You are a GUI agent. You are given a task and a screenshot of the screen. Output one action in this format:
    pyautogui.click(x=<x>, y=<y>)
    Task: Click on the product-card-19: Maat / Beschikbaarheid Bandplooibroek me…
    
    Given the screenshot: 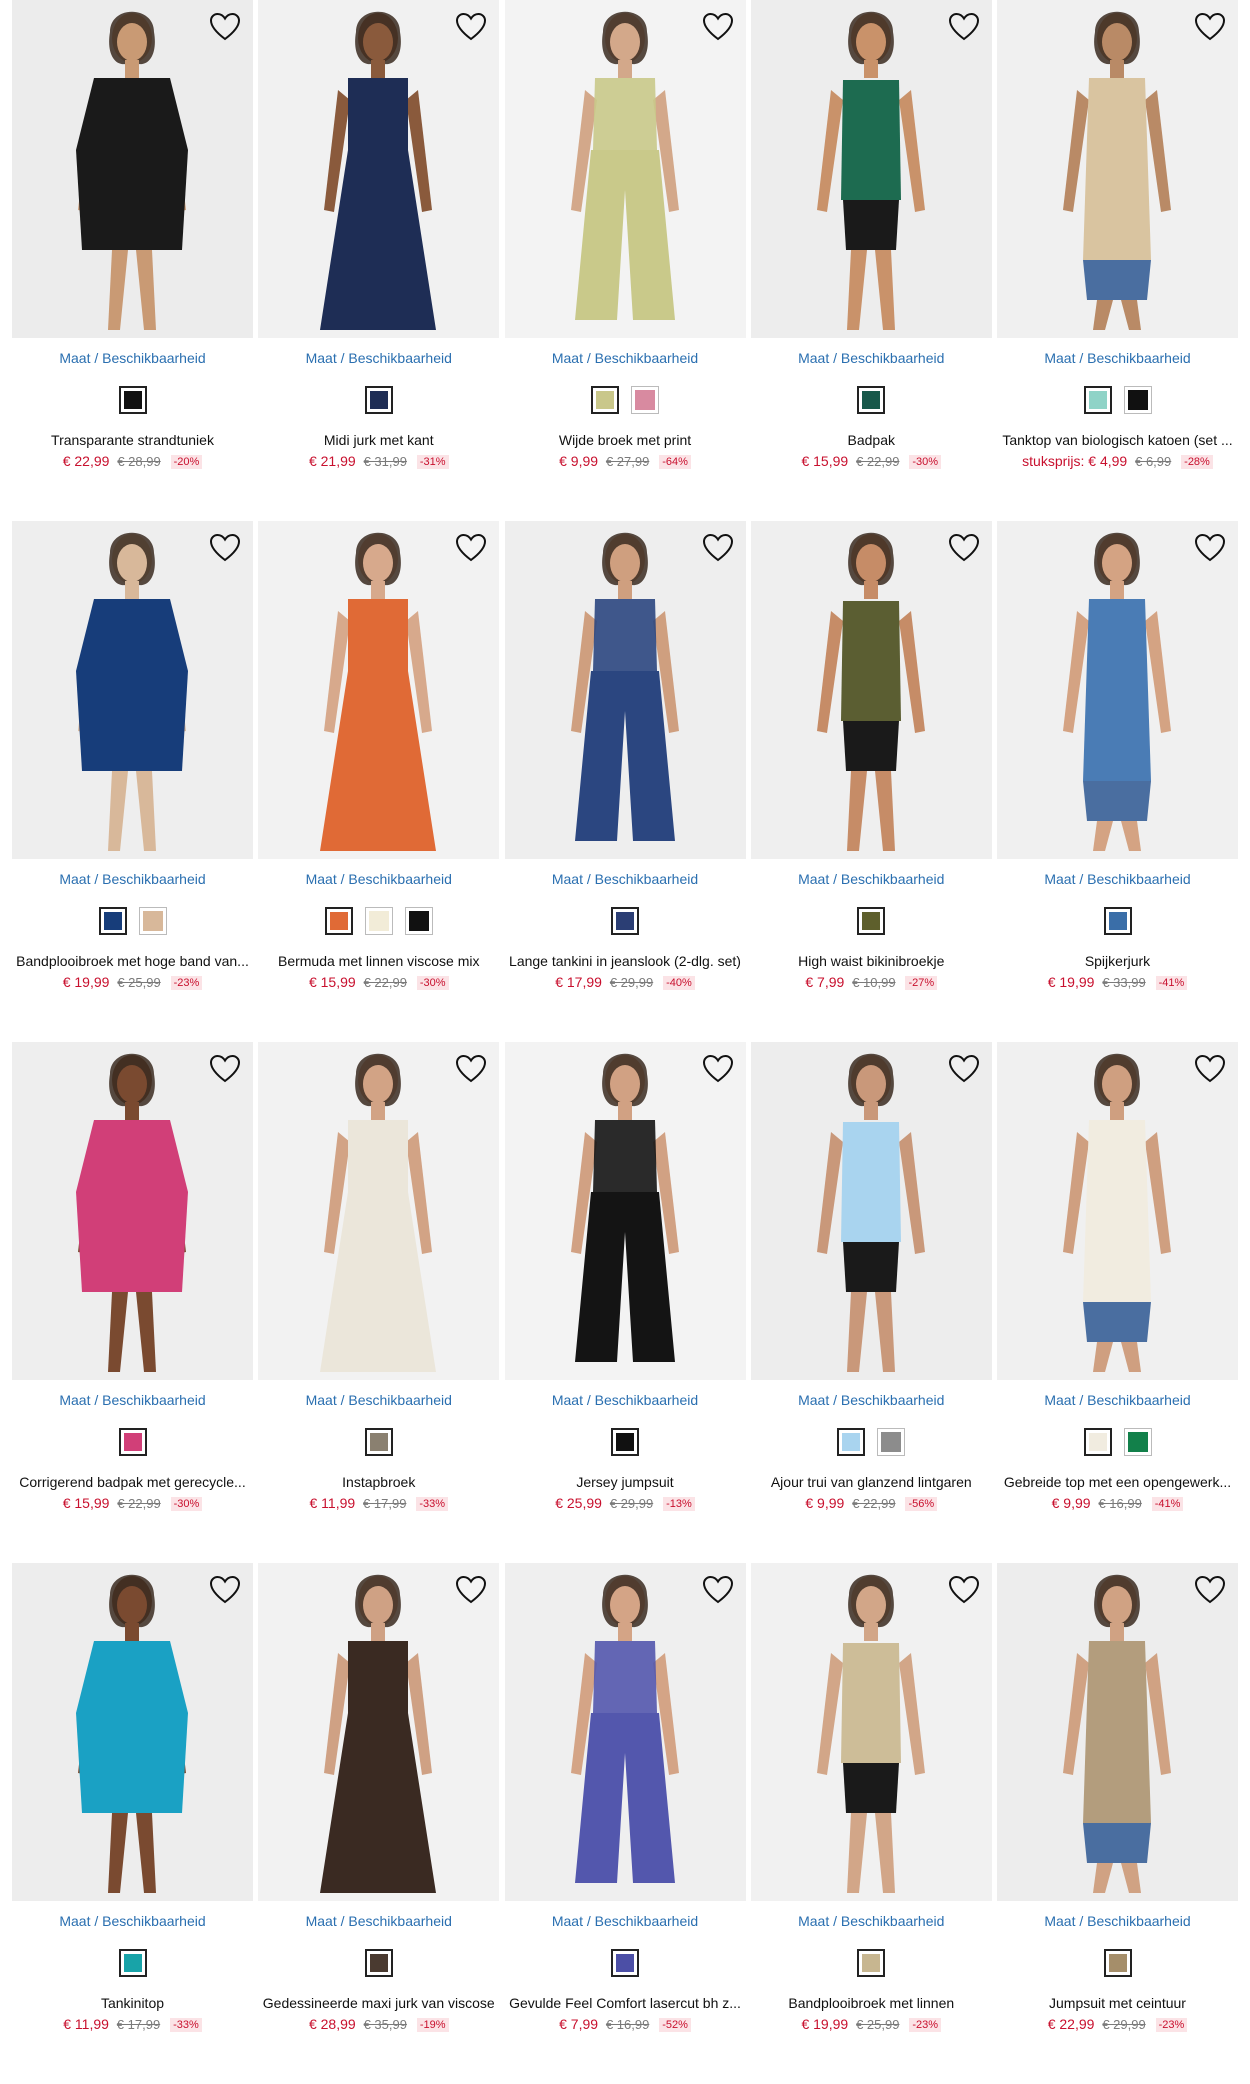 What is the action you would take?
    pyautogui.click(x=871, y=1823)
    